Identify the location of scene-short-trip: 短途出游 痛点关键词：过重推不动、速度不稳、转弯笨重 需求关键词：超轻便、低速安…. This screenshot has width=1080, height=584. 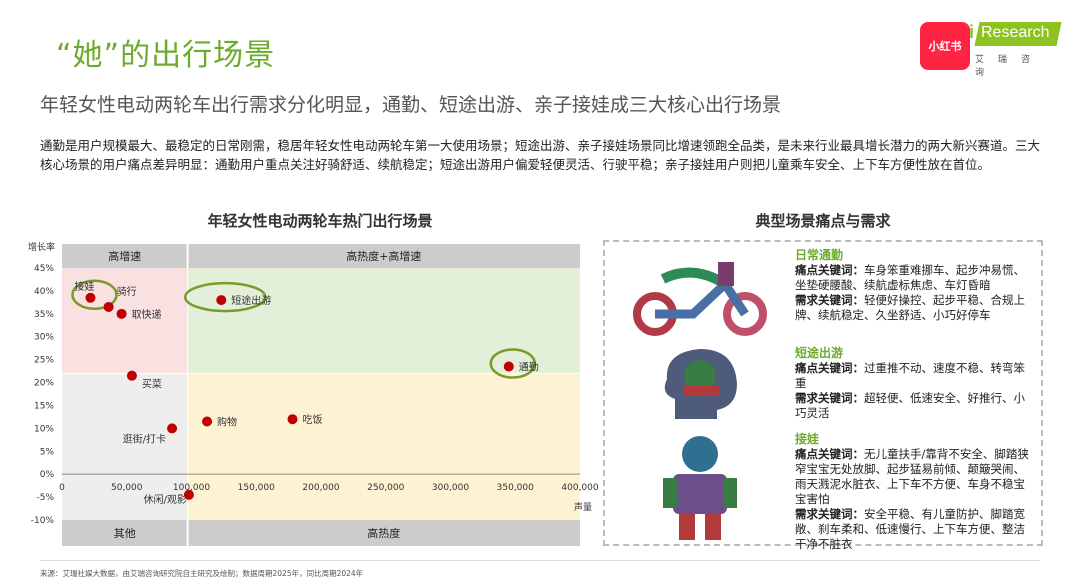
(915, 383).